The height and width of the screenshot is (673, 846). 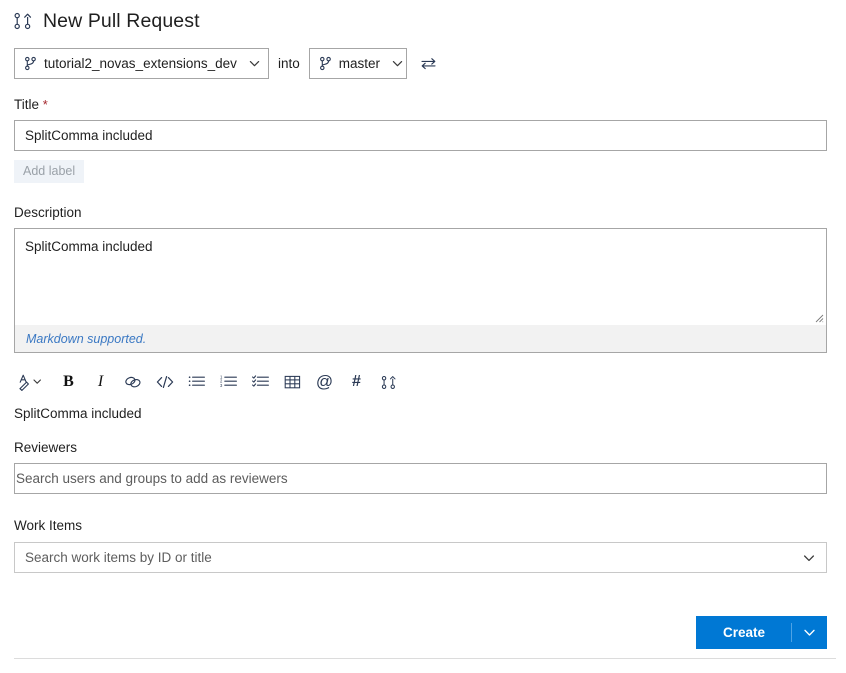 I want to click on markdown-supported-link: Markdown supported., so click(x=86, y=339).